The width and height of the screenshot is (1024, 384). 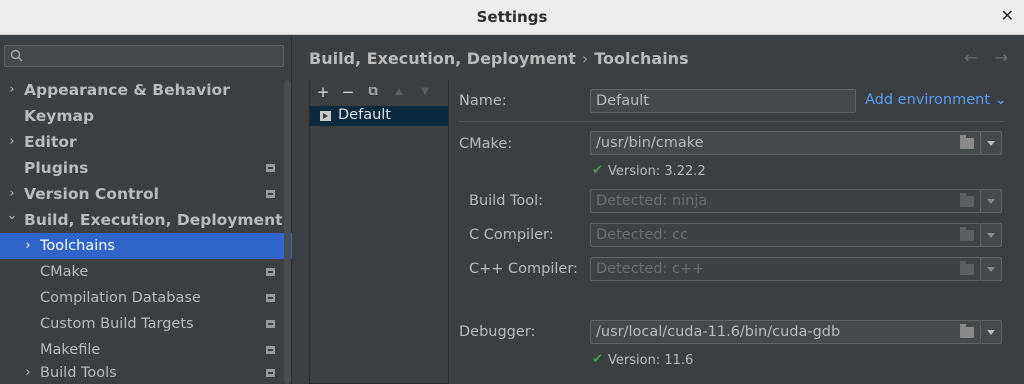 I want to click on name-input, so click(x=723, y=101).